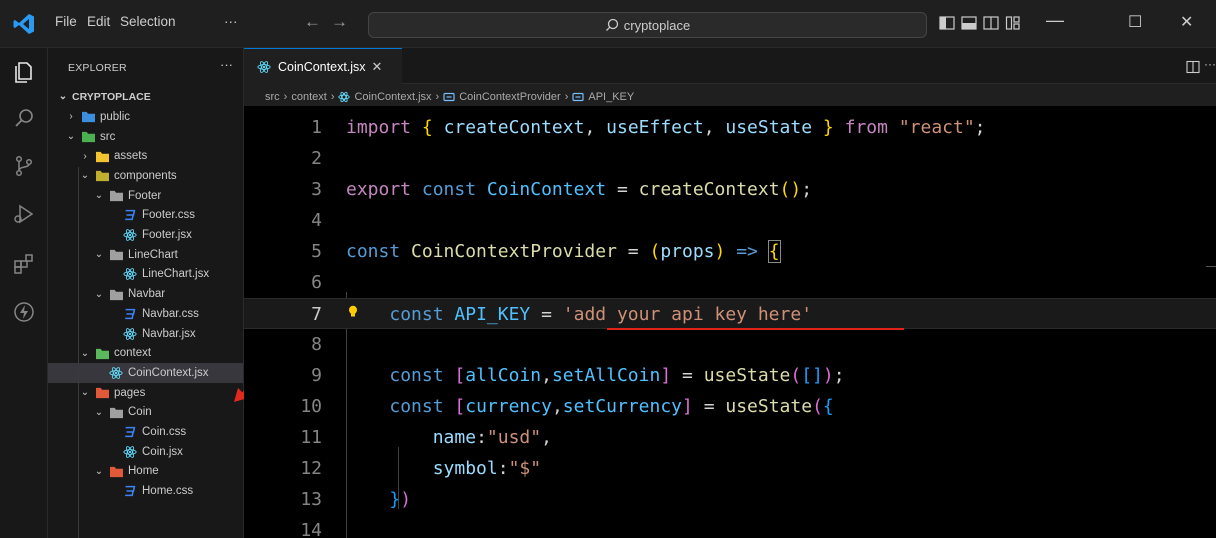  What do you see at coordinates (730, 66) in the screenshot?
I see `editor-tab-bar: CoinContext.jsx ✕ ···` at bounding box center [730, 66].